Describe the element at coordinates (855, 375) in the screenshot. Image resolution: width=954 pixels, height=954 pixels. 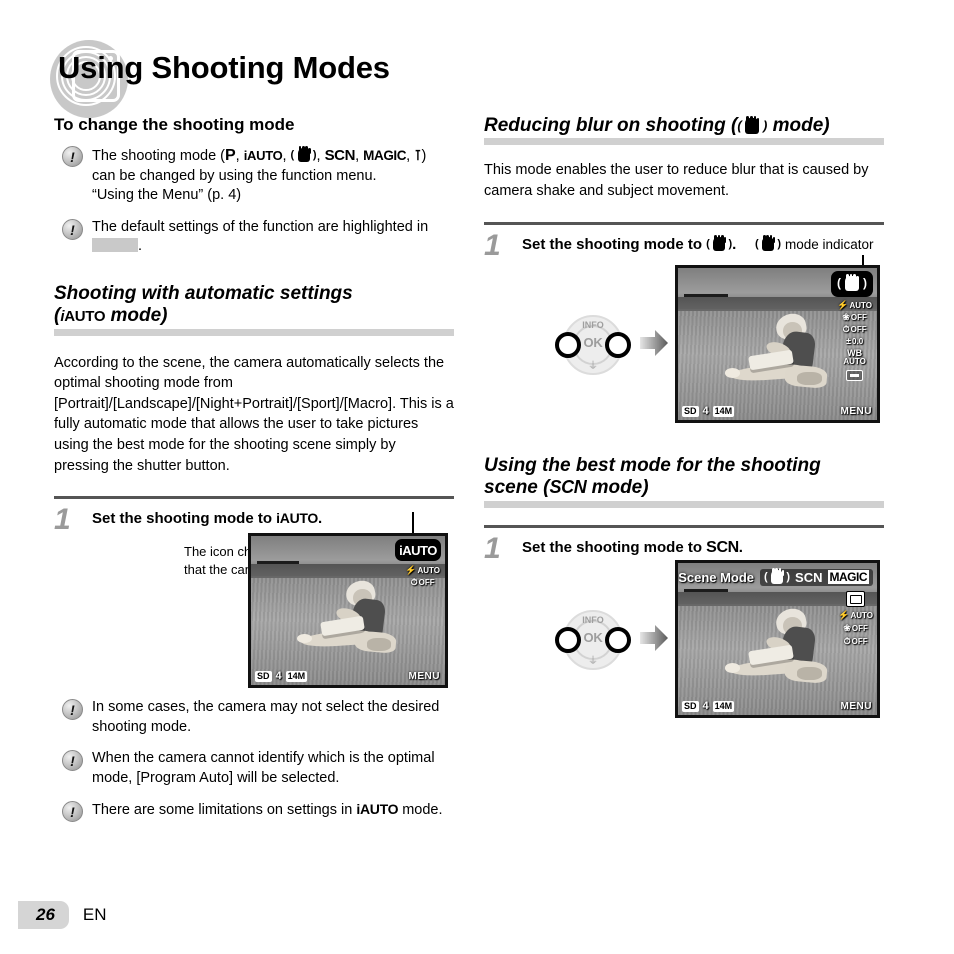
I see `drive-mode-icon` at that location.